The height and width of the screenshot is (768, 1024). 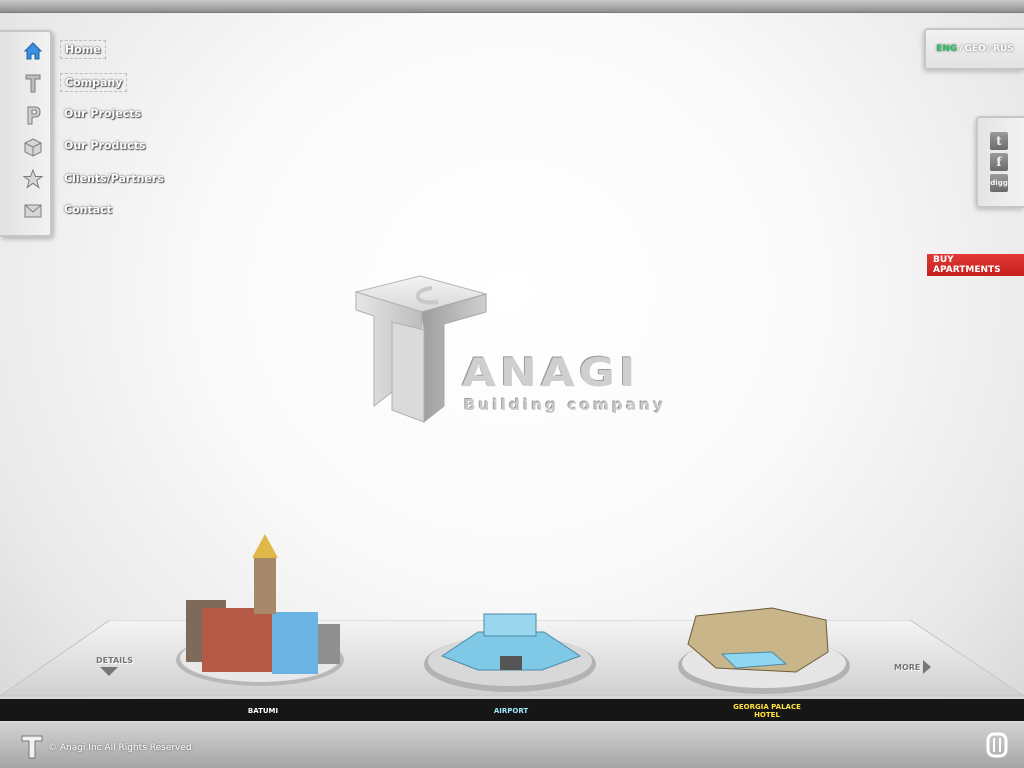 What do you see at coordinates (551, 373) in the screenshot?
I see `logo-word: ANAGI` at bounding box center [551, 373].